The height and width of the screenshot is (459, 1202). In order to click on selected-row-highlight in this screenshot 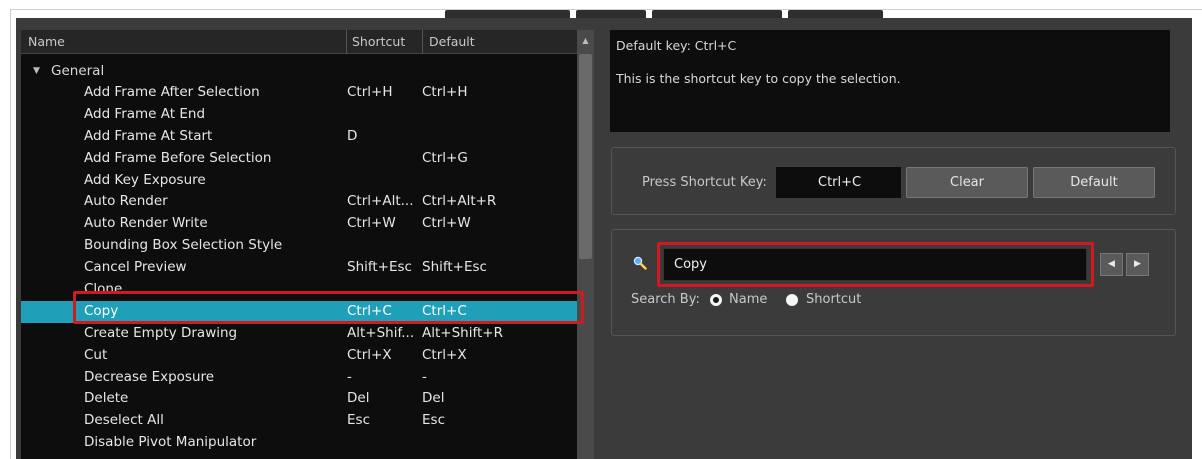, I will do `click(328, 307)`.